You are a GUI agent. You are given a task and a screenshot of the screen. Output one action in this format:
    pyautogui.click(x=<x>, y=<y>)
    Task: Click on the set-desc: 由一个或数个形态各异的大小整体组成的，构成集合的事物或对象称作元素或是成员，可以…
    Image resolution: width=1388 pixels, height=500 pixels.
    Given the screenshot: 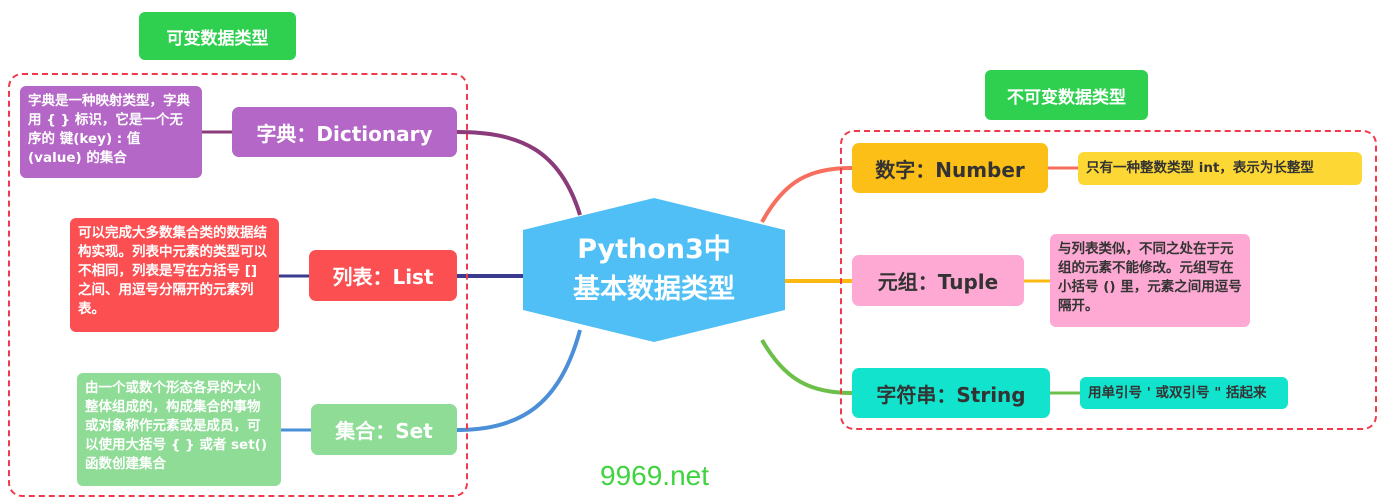 What is the action you would take?
    pyautogui.click(x=179, y=429)
    